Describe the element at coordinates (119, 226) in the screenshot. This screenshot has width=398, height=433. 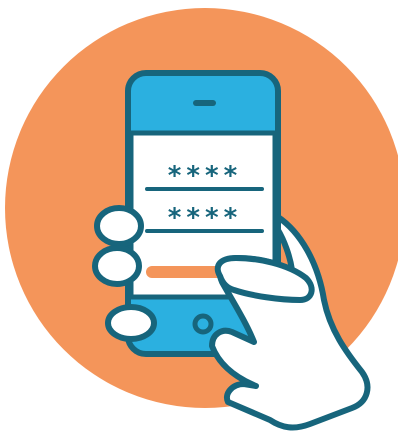
I see `finger-top` at that location.